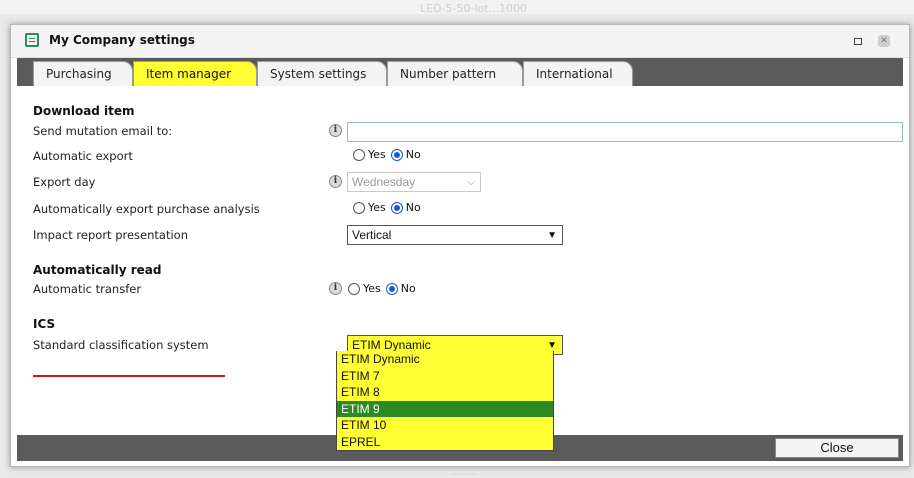 This screenshot has width=914, height=478. Describe the element at coordinates (384, 182) in the screenshot. I see `export-day-value: Wednesday` at that location.